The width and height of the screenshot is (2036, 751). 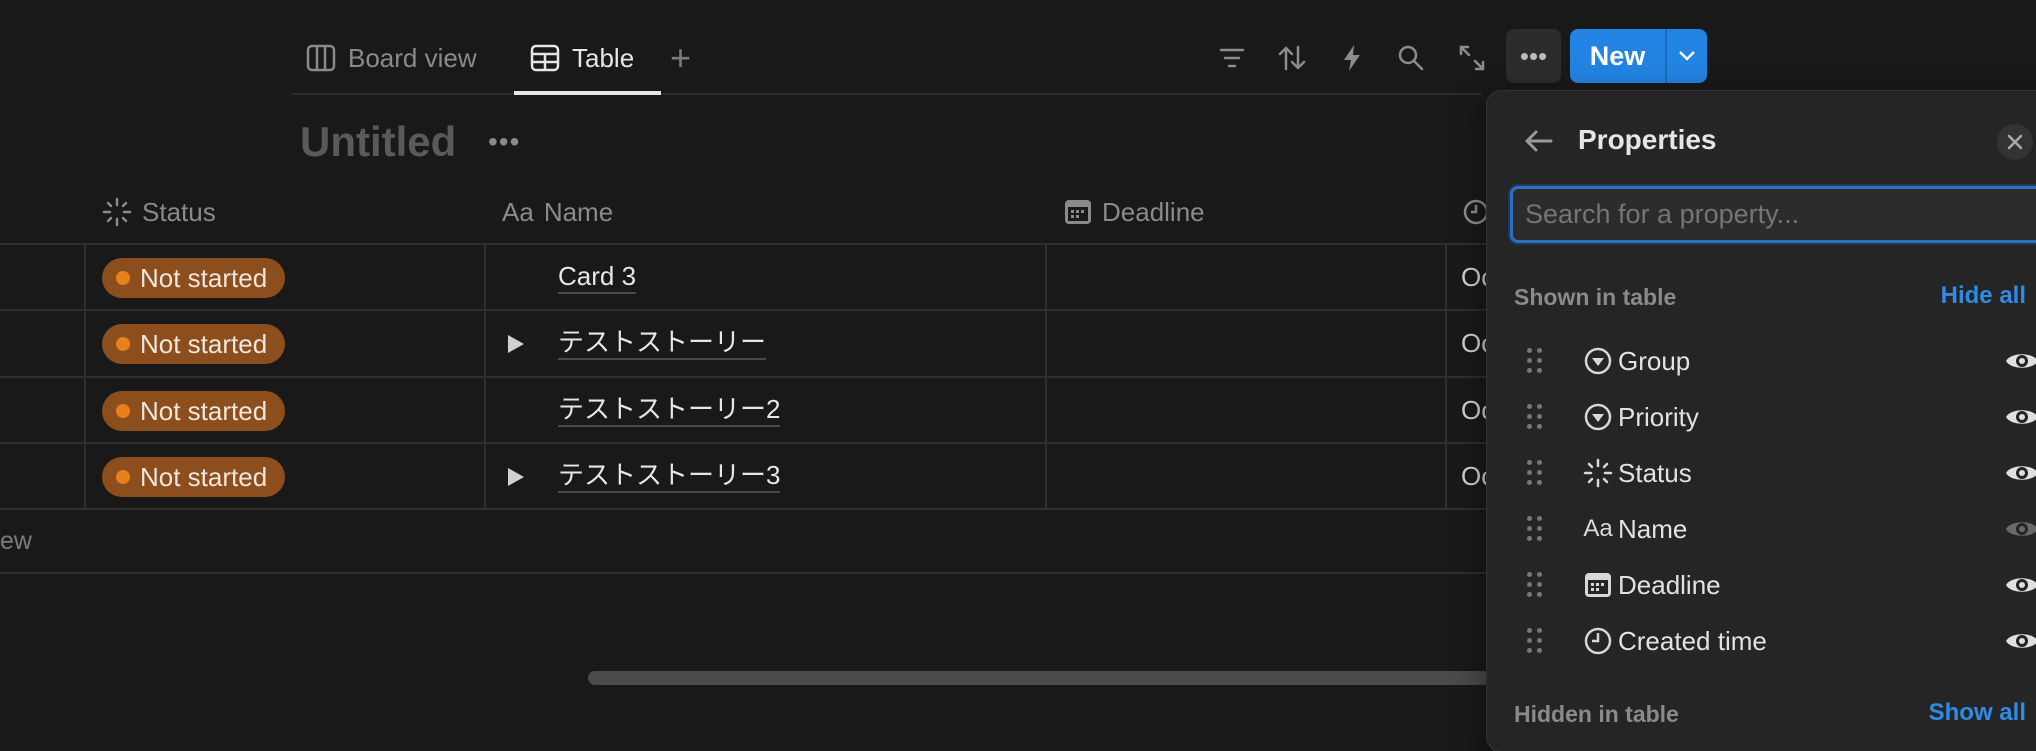 What do you see at coordinates (1595, 297) in the screenshot?
I see `shown-section-label: Shown in table` at bounding box center [1595, 297].